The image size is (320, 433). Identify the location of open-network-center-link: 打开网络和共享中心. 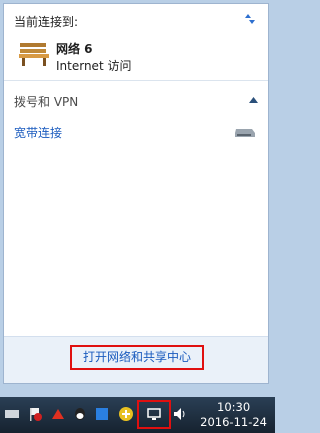
(137, 357).